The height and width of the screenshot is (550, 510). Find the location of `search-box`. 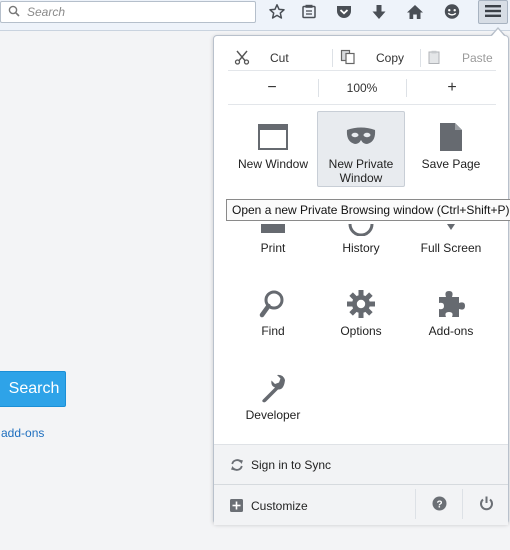

search-box is located at coordinates (128, 12).